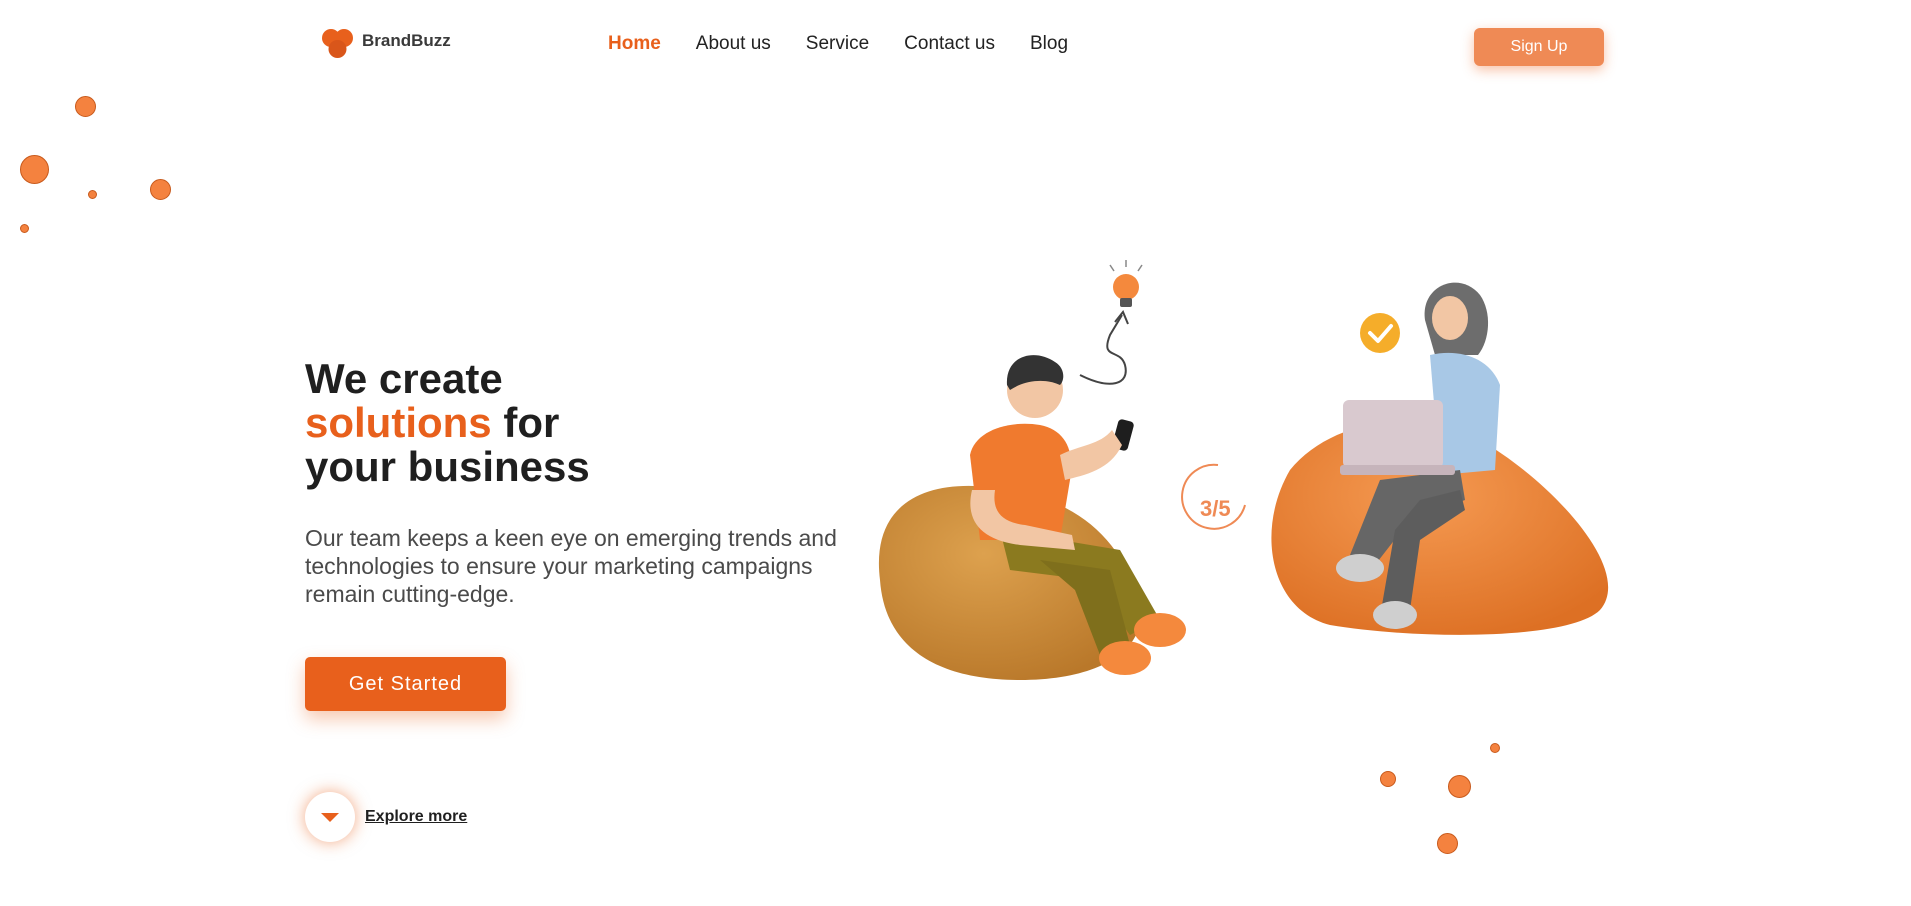  Describe the element at coordinates (733, 44) in the screenshot. I see `nav-item-about-us: About us` at that location.